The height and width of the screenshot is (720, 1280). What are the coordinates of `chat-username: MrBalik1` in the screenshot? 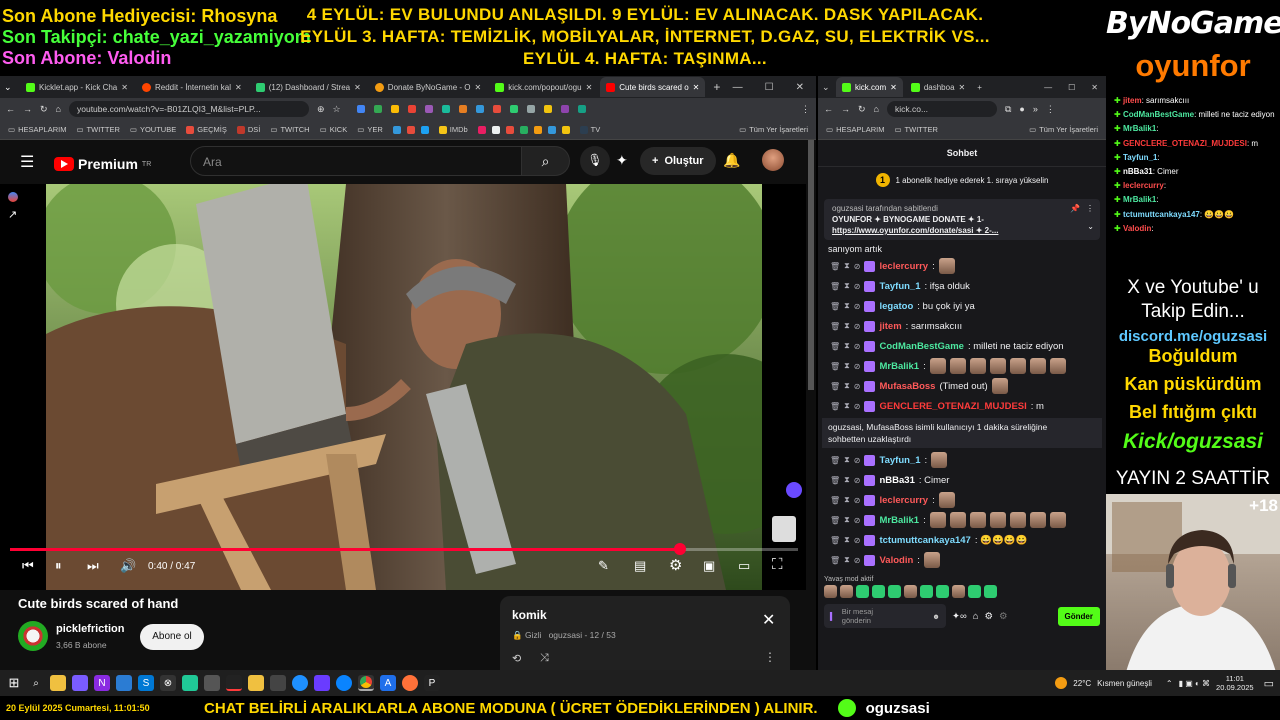 It's located at (899, 520).